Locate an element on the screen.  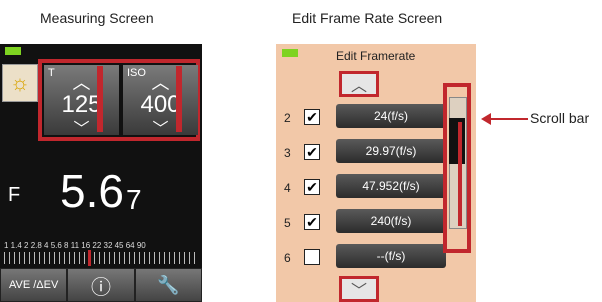
edit-title: Edit Framerate is located at coordinates (376, 56).